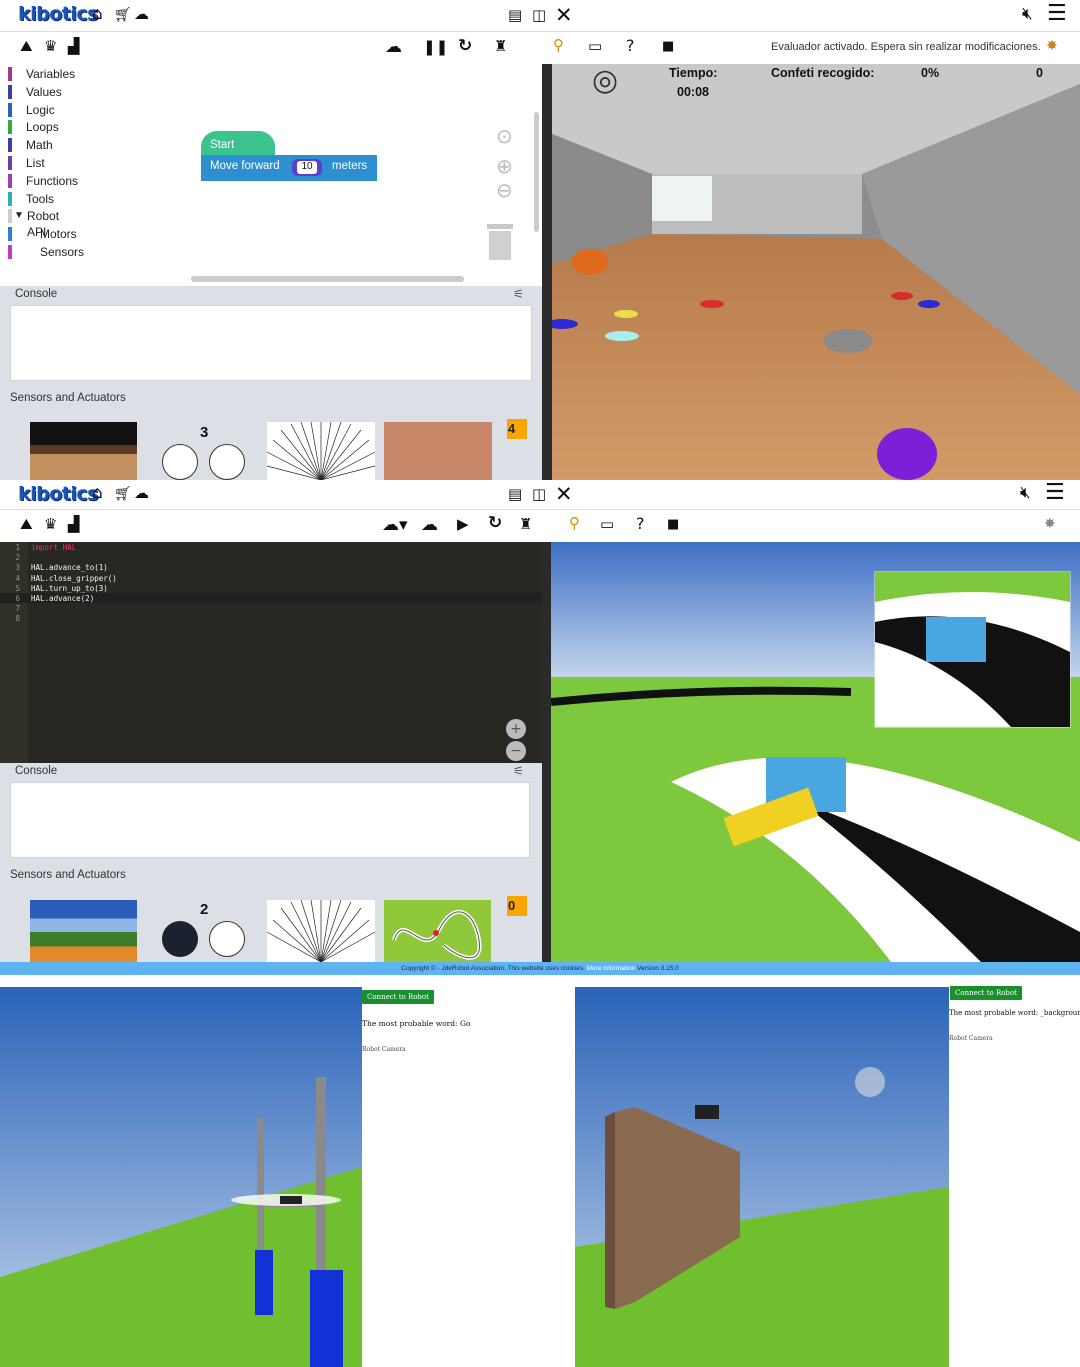 Image resolution: width=1080 pixels, height=1367 pixels. Describe the element at coordinates (50, 74) in the screenshot. I see `category-variables: Variables` at that location.